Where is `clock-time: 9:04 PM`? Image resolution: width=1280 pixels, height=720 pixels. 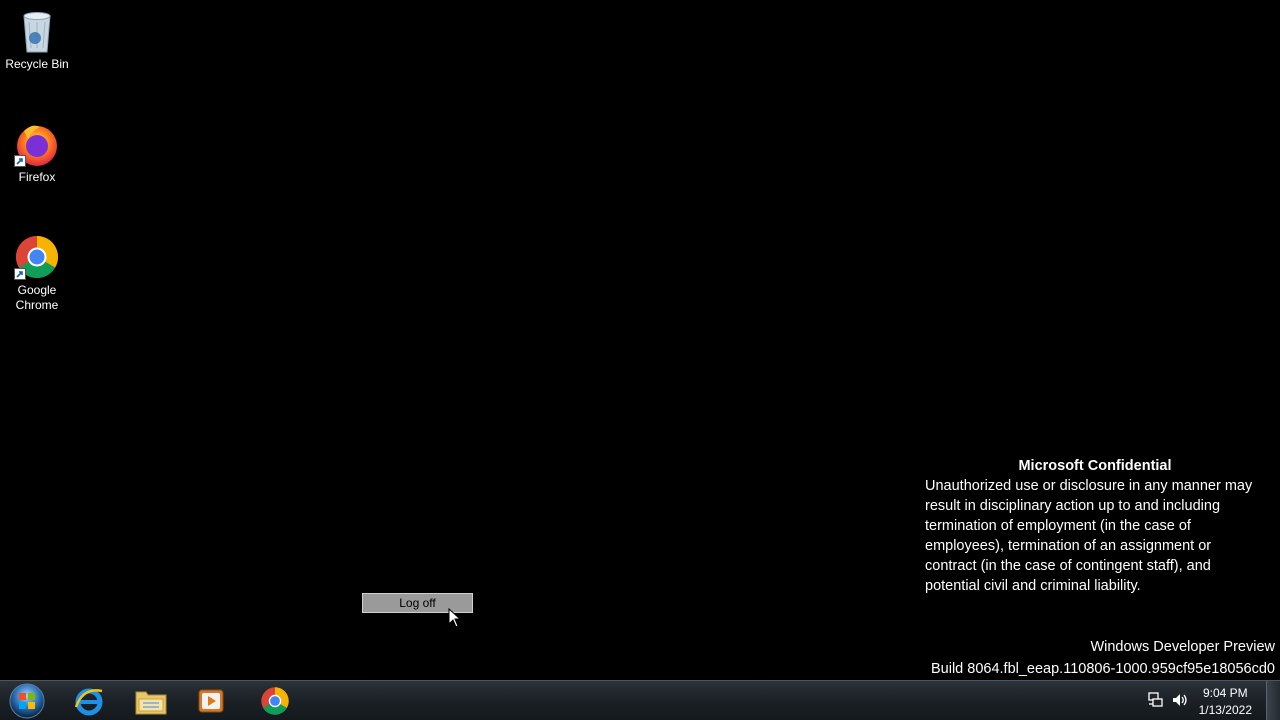 clock-time: 9:04 PM is located at coordinates (1225, 693).